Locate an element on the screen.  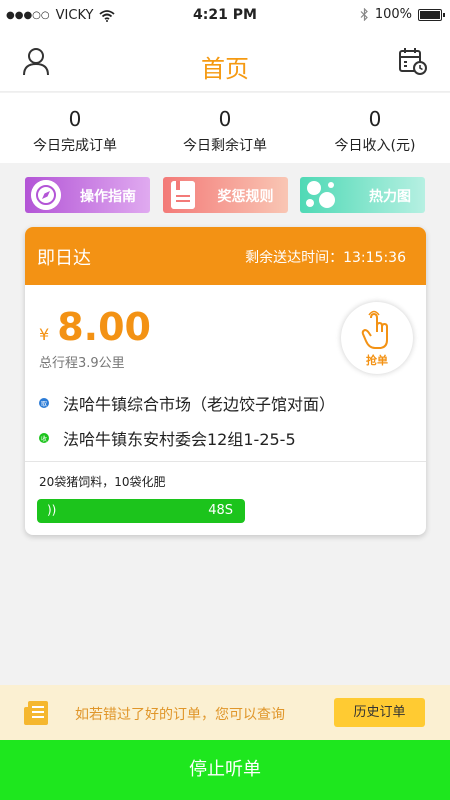
page-title: 首页 is located at coordinates (225, 69).